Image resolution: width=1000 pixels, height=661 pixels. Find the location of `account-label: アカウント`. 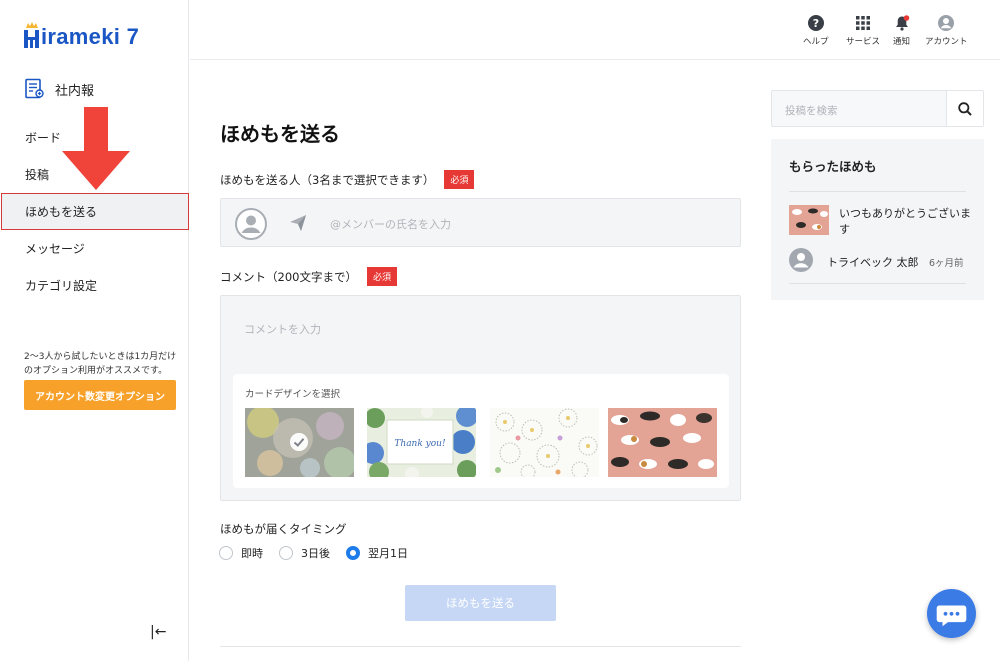

account-label: アカウント is located at coordinates (946, 42).